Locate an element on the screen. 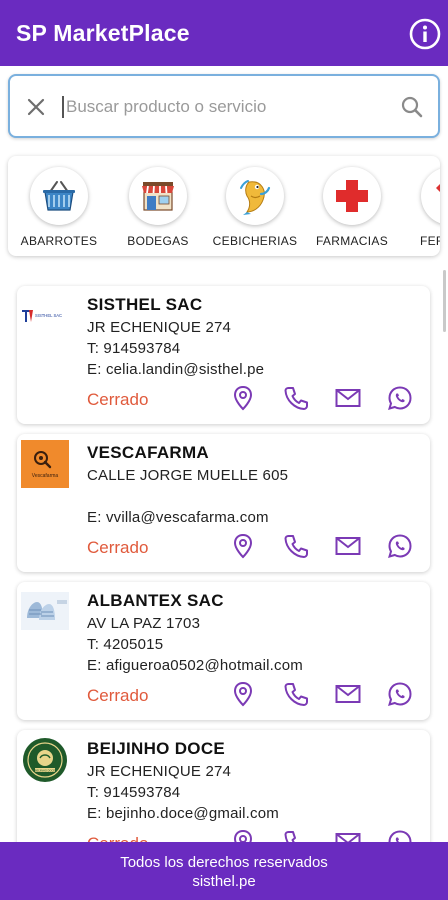 The height and width of the screenshot is (900, 448). fish-icon is located at coordinates (255, 196).